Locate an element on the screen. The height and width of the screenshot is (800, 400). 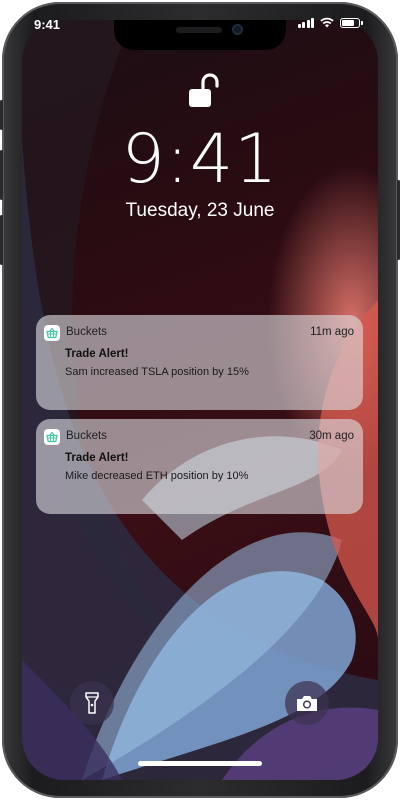
battery-icon is located at coordinates (351, 22).